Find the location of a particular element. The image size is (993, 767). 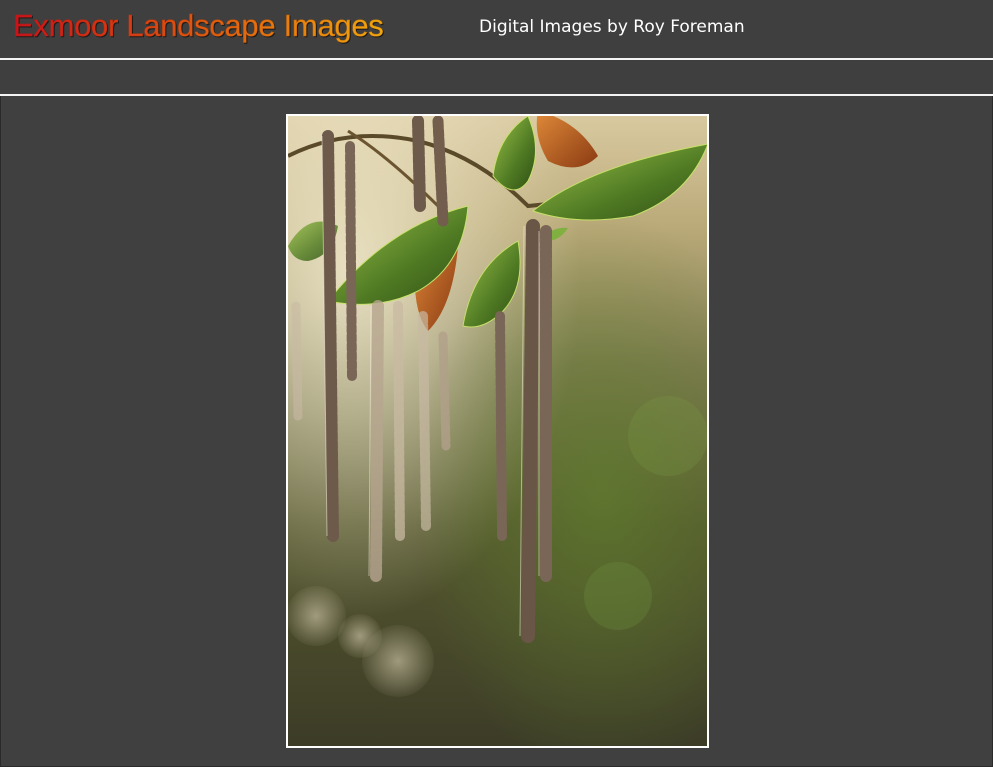

header-divider-bottom is located at coordinates (496, 95).